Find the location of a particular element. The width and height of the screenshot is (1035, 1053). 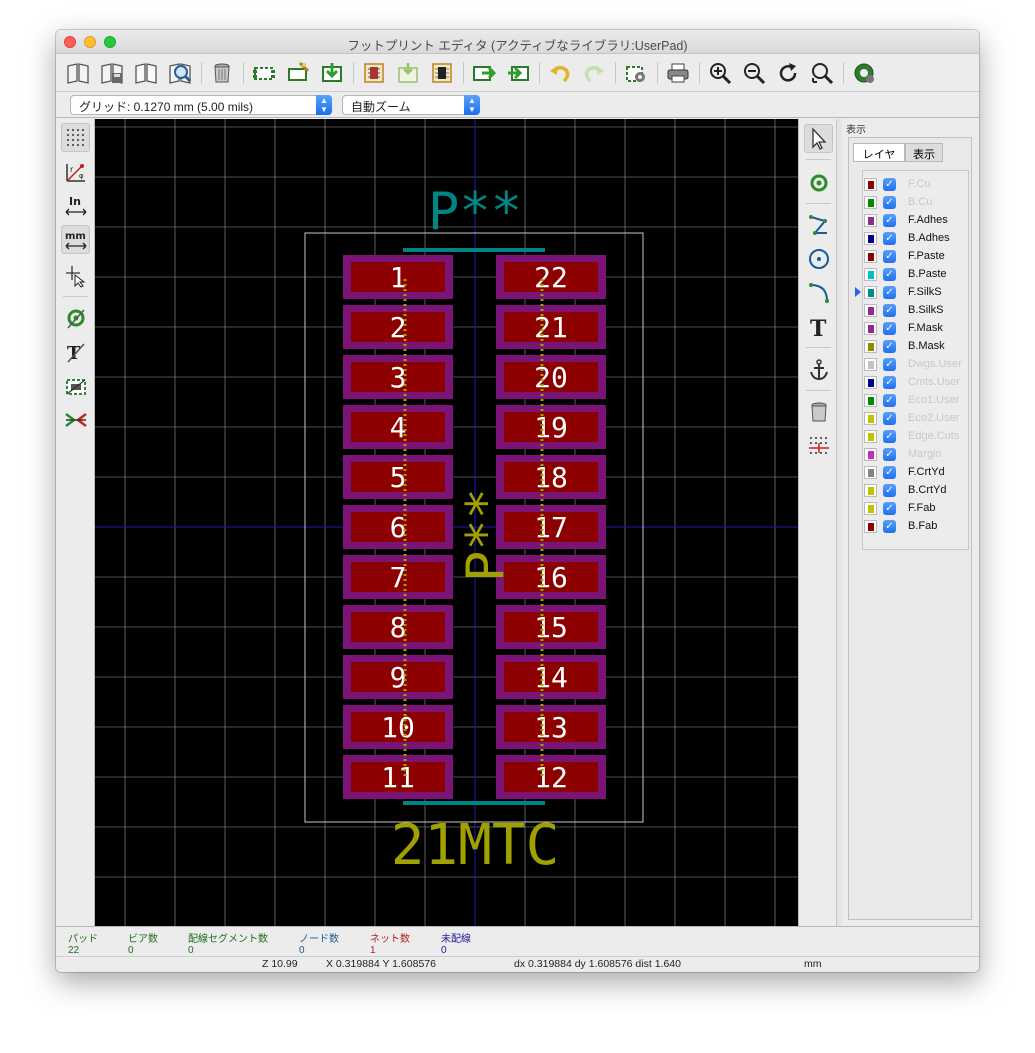

layer-row: ✓ B.Cu is located at coordinates (915, 202).